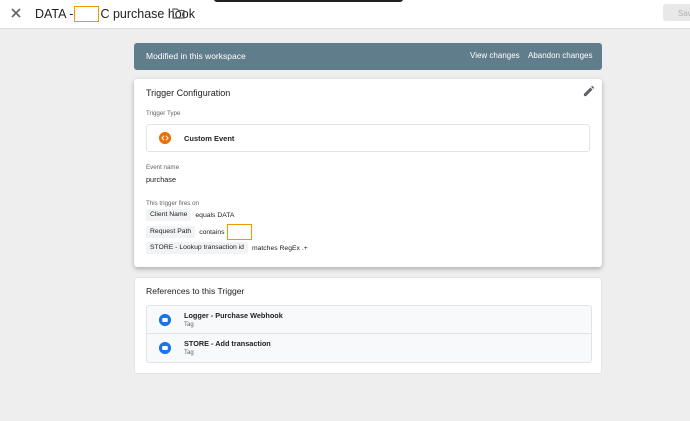 This screenshot has width=690, height=421. What do you see at coordinates (163, 113) in the screenshot?
I see `trigger-type-label: Trigger Type` at bounding box center [163, 113].